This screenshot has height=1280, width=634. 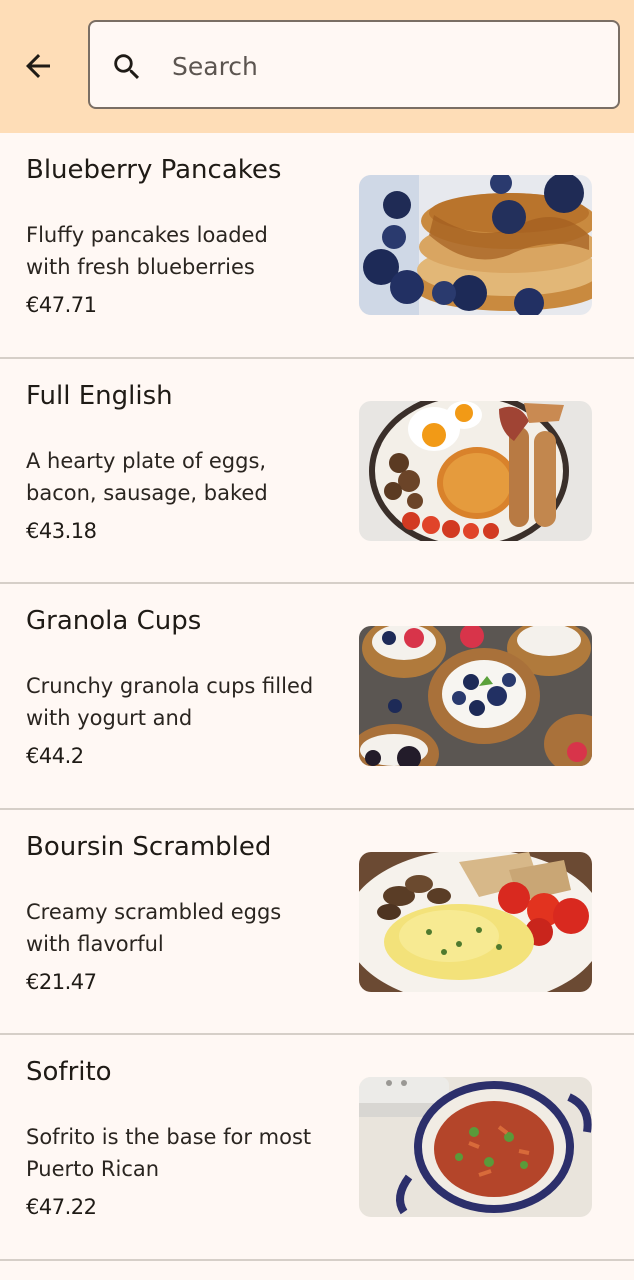 What do you see at coordinates (61, 305) in the screenshot?
I see `item-price: €47.71` at bounding box center [61, 305].